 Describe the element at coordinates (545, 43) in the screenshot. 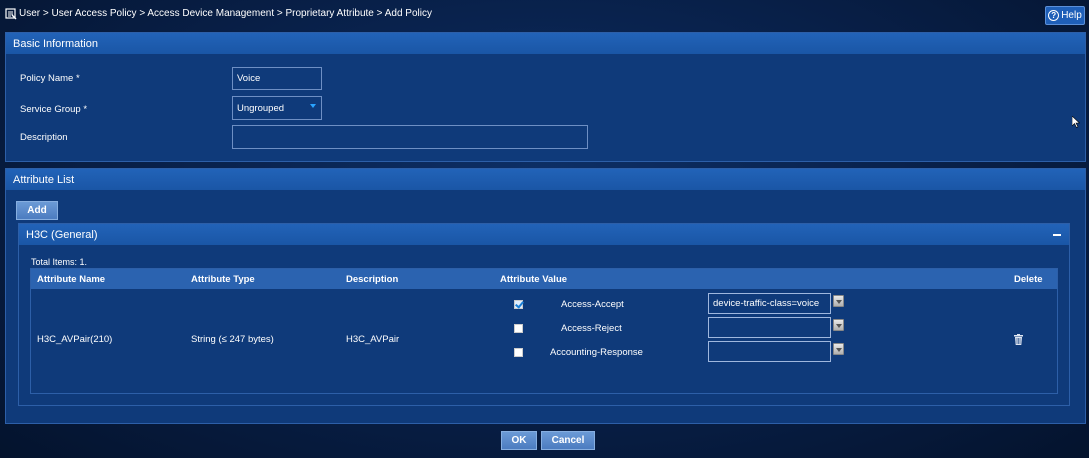

I see `panel-title: Basic Information` at that location.